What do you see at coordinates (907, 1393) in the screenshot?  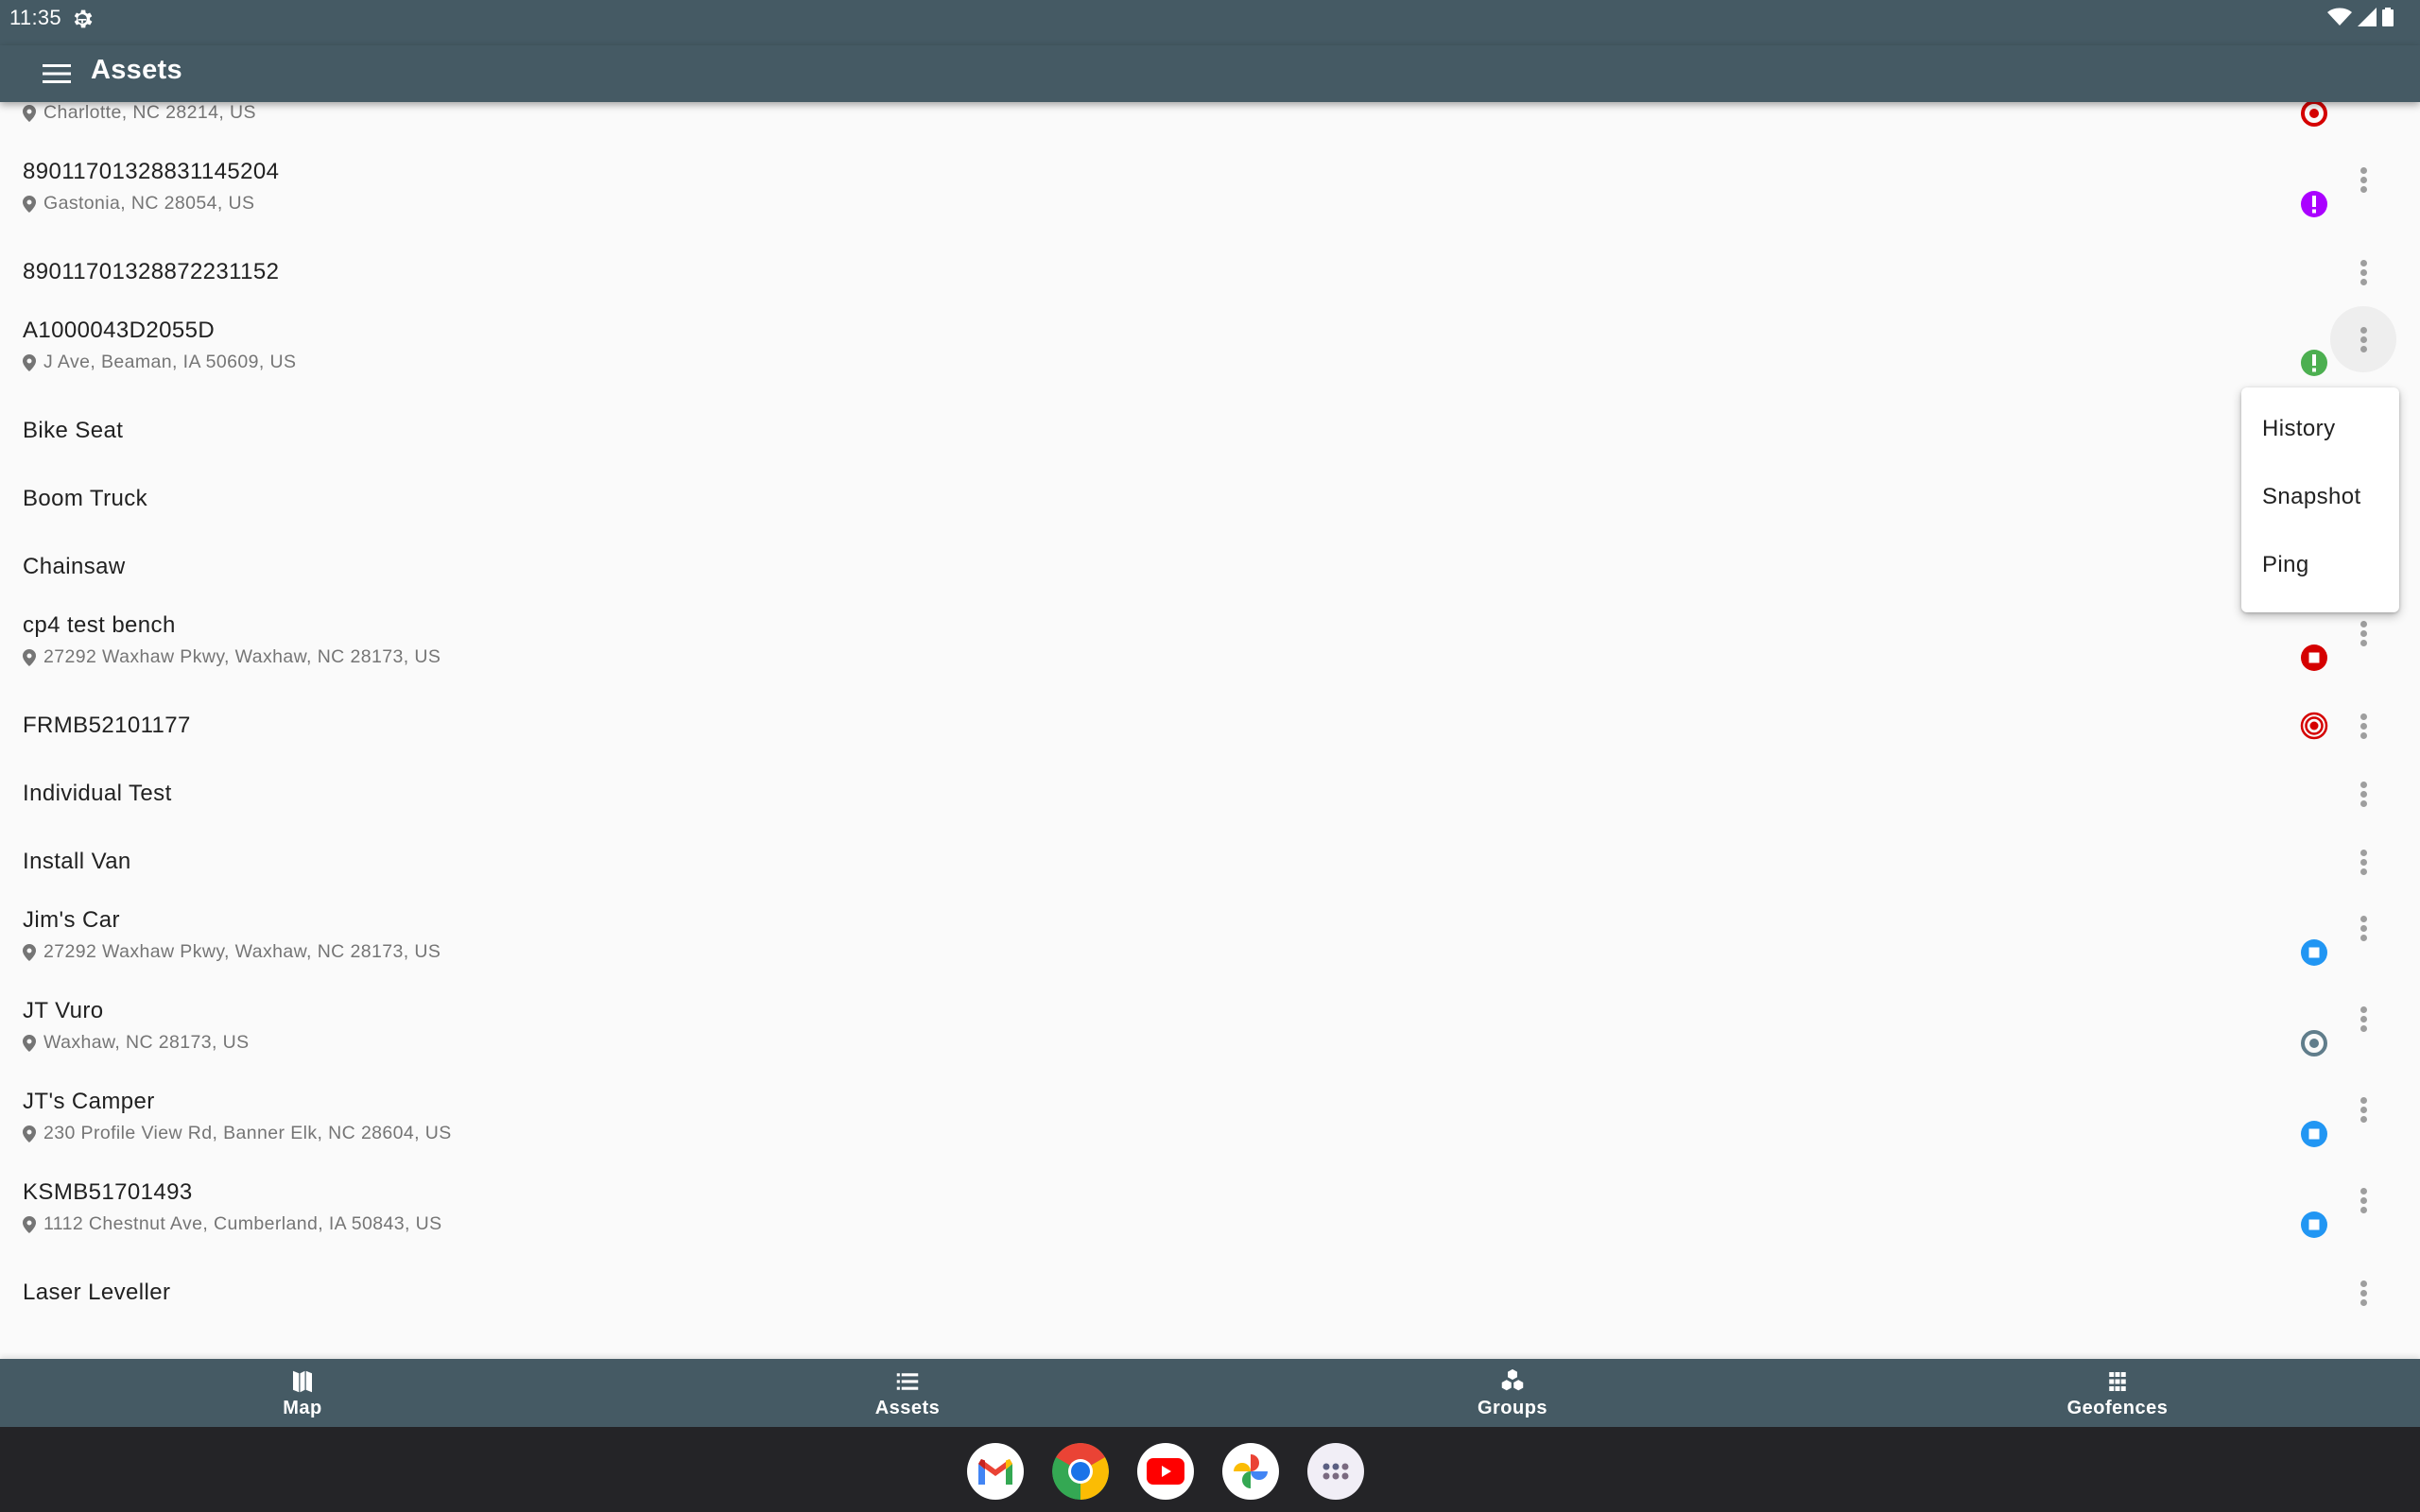 I see `tab-assets: Assets` at bounding box center [907, 1393].